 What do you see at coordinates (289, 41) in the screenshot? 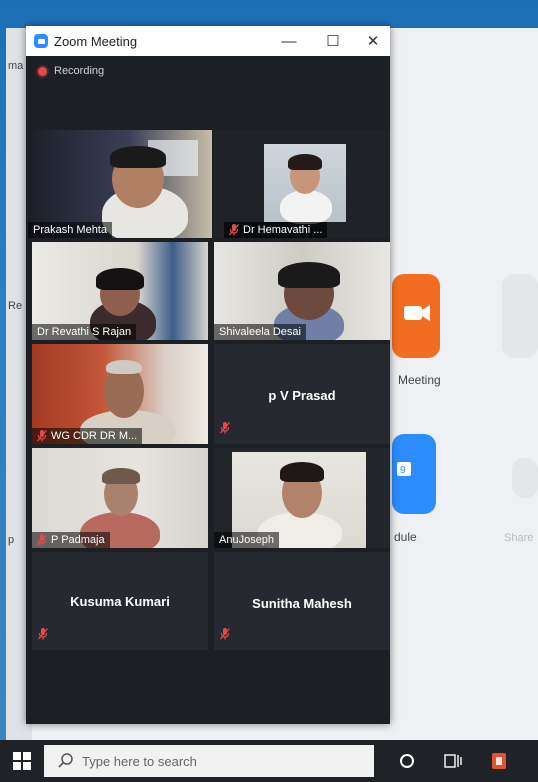
I see `minimize-button: —` at bounding box center [289, 41].